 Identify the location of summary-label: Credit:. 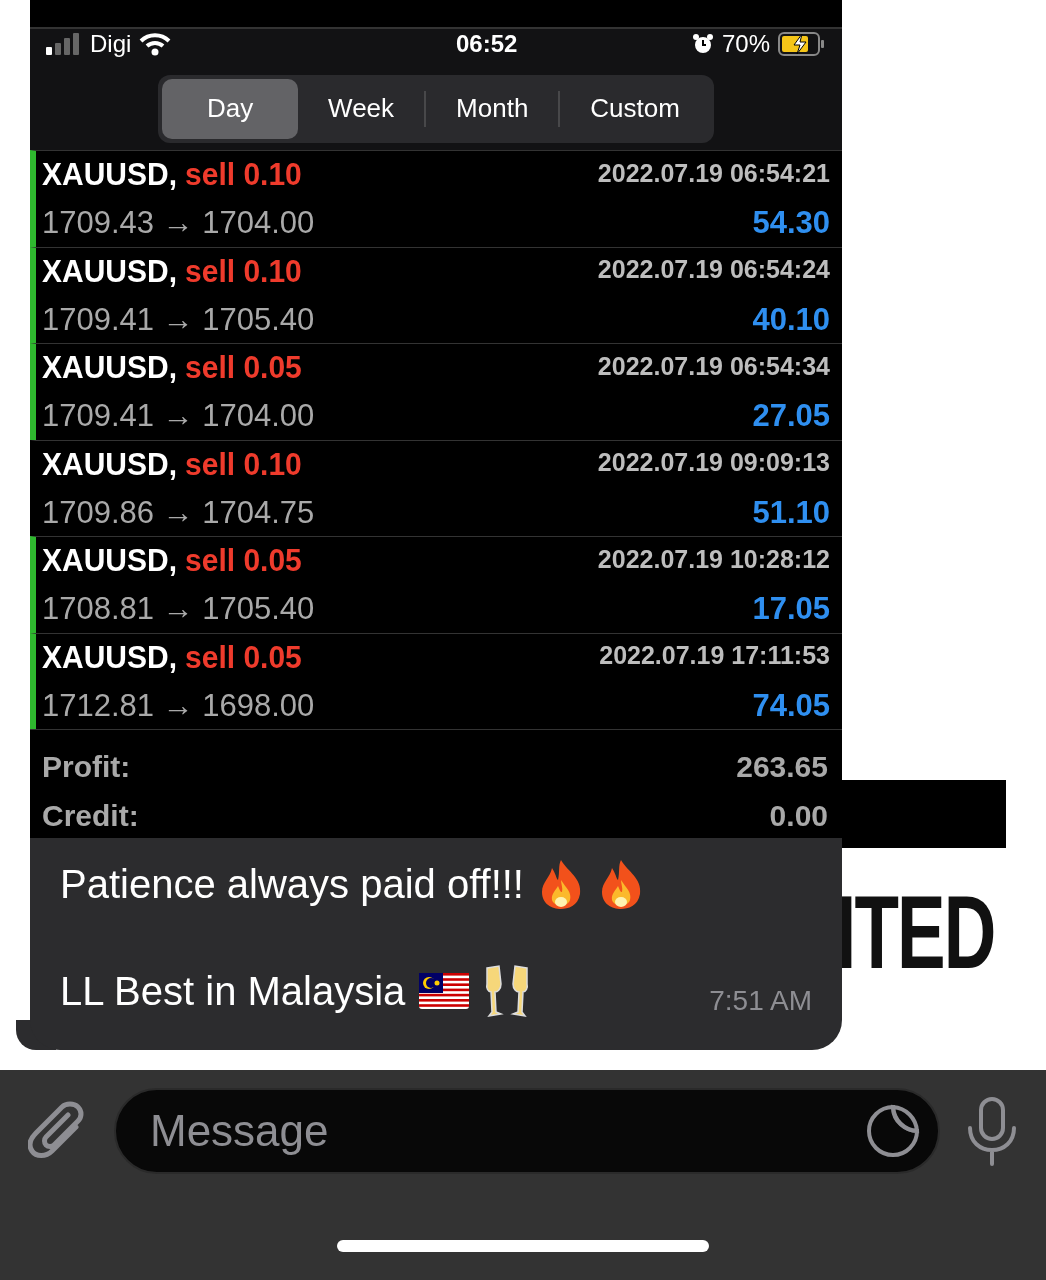
(90, 816).